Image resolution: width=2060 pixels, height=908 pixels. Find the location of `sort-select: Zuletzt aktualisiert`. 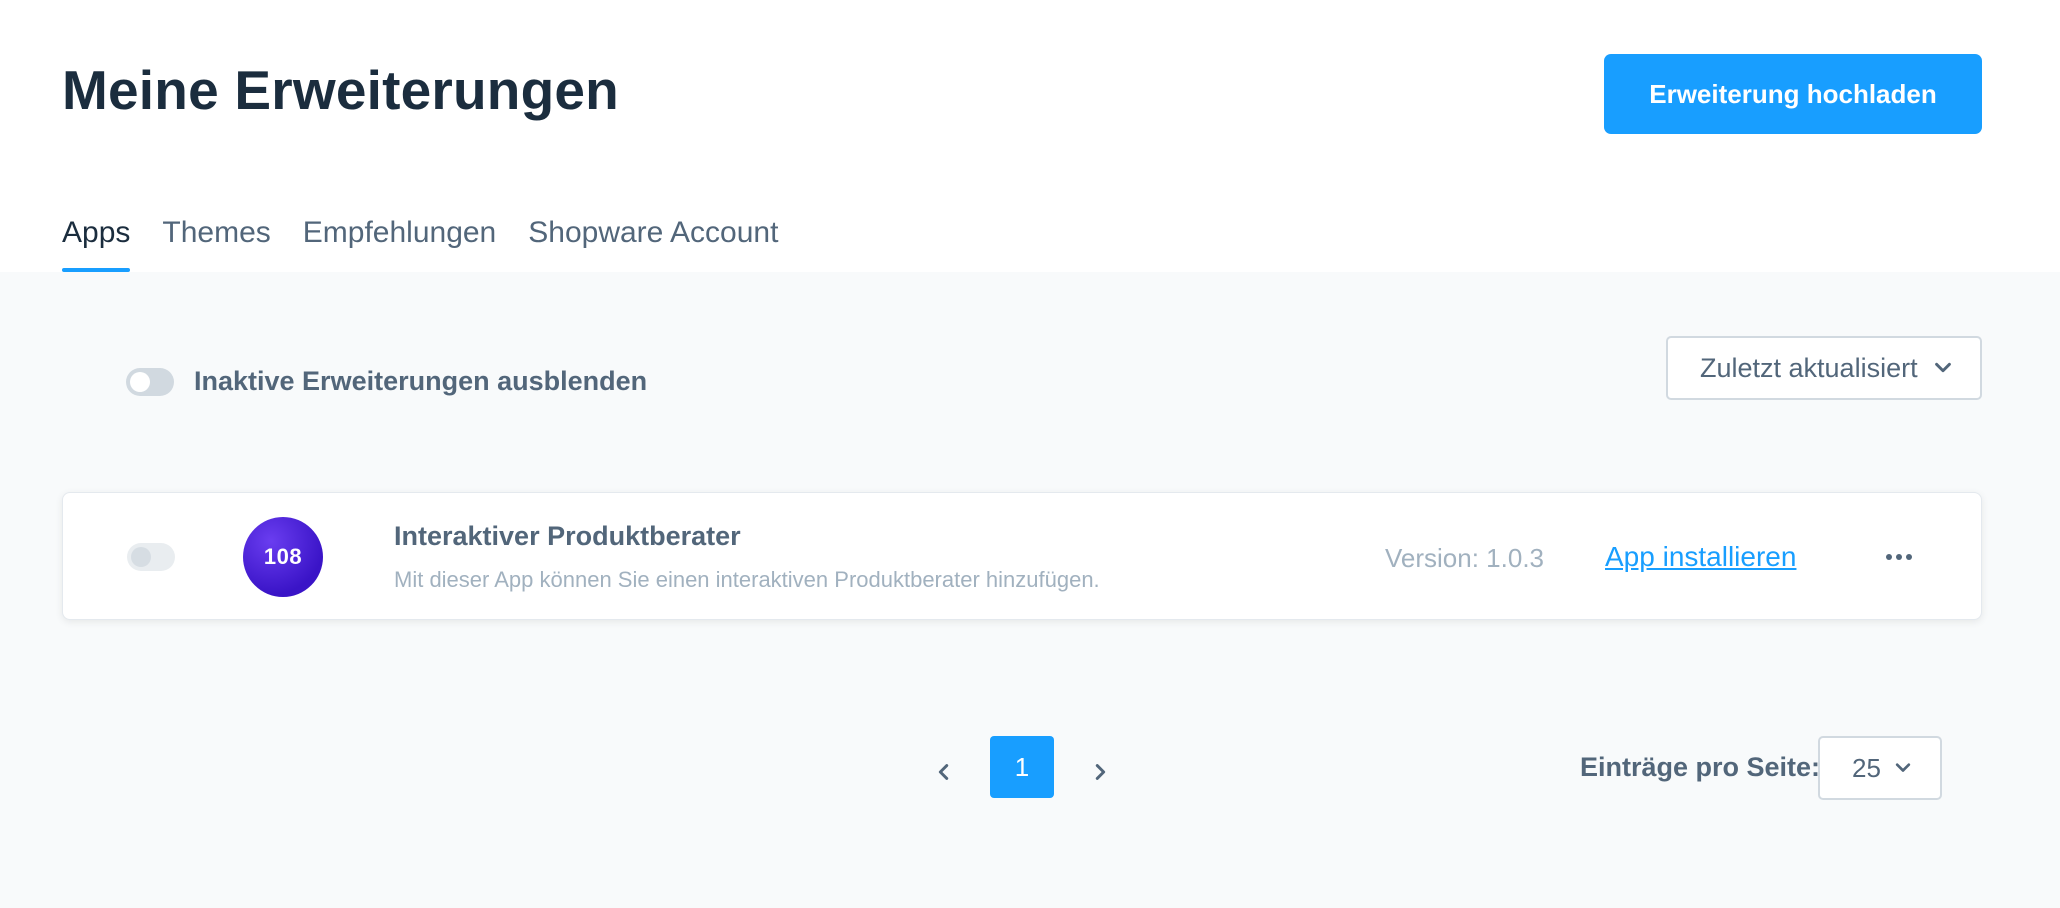

sort-select: Zuletzt aktualisiert is located at coordinates (1824, 368).